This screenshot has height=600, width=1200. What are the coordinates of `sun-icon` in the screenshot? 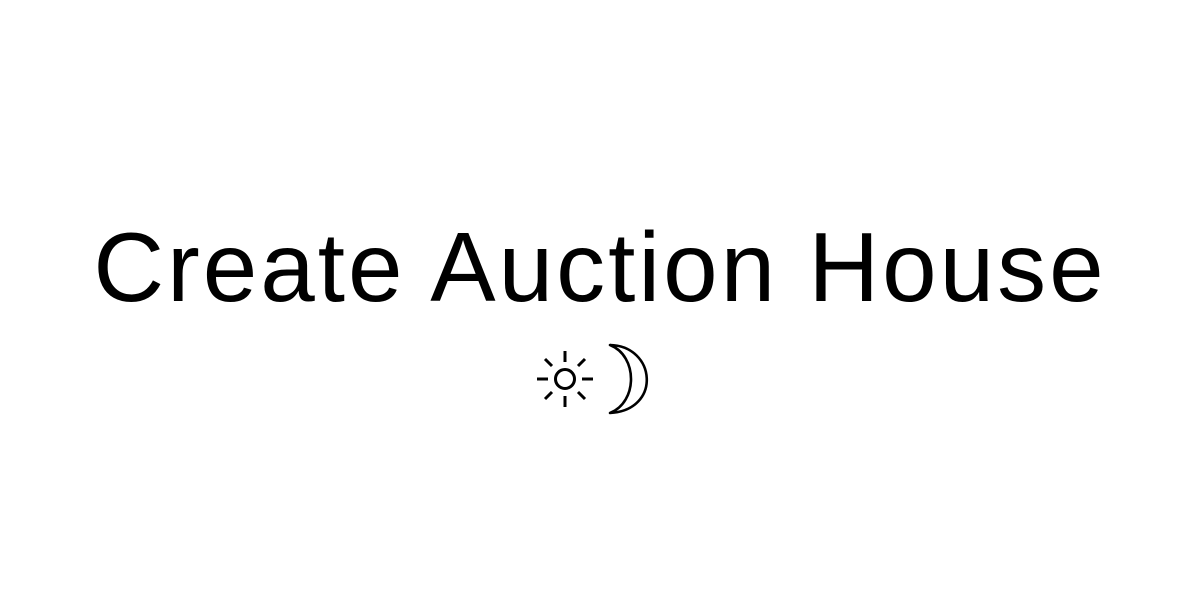 It's located at (565, 379).